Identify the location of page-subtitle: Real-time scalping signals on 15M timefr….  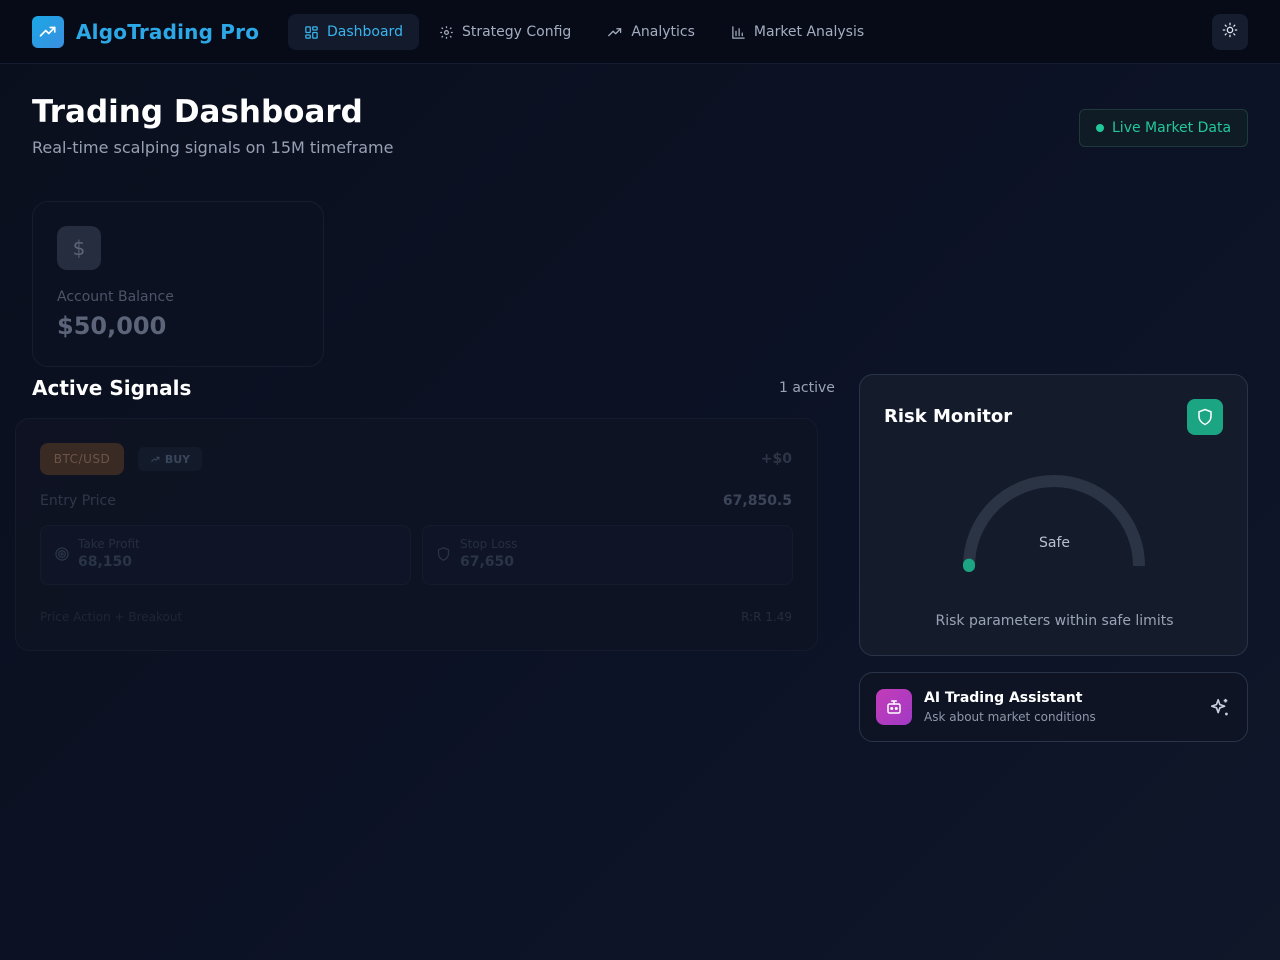
(213, 147).